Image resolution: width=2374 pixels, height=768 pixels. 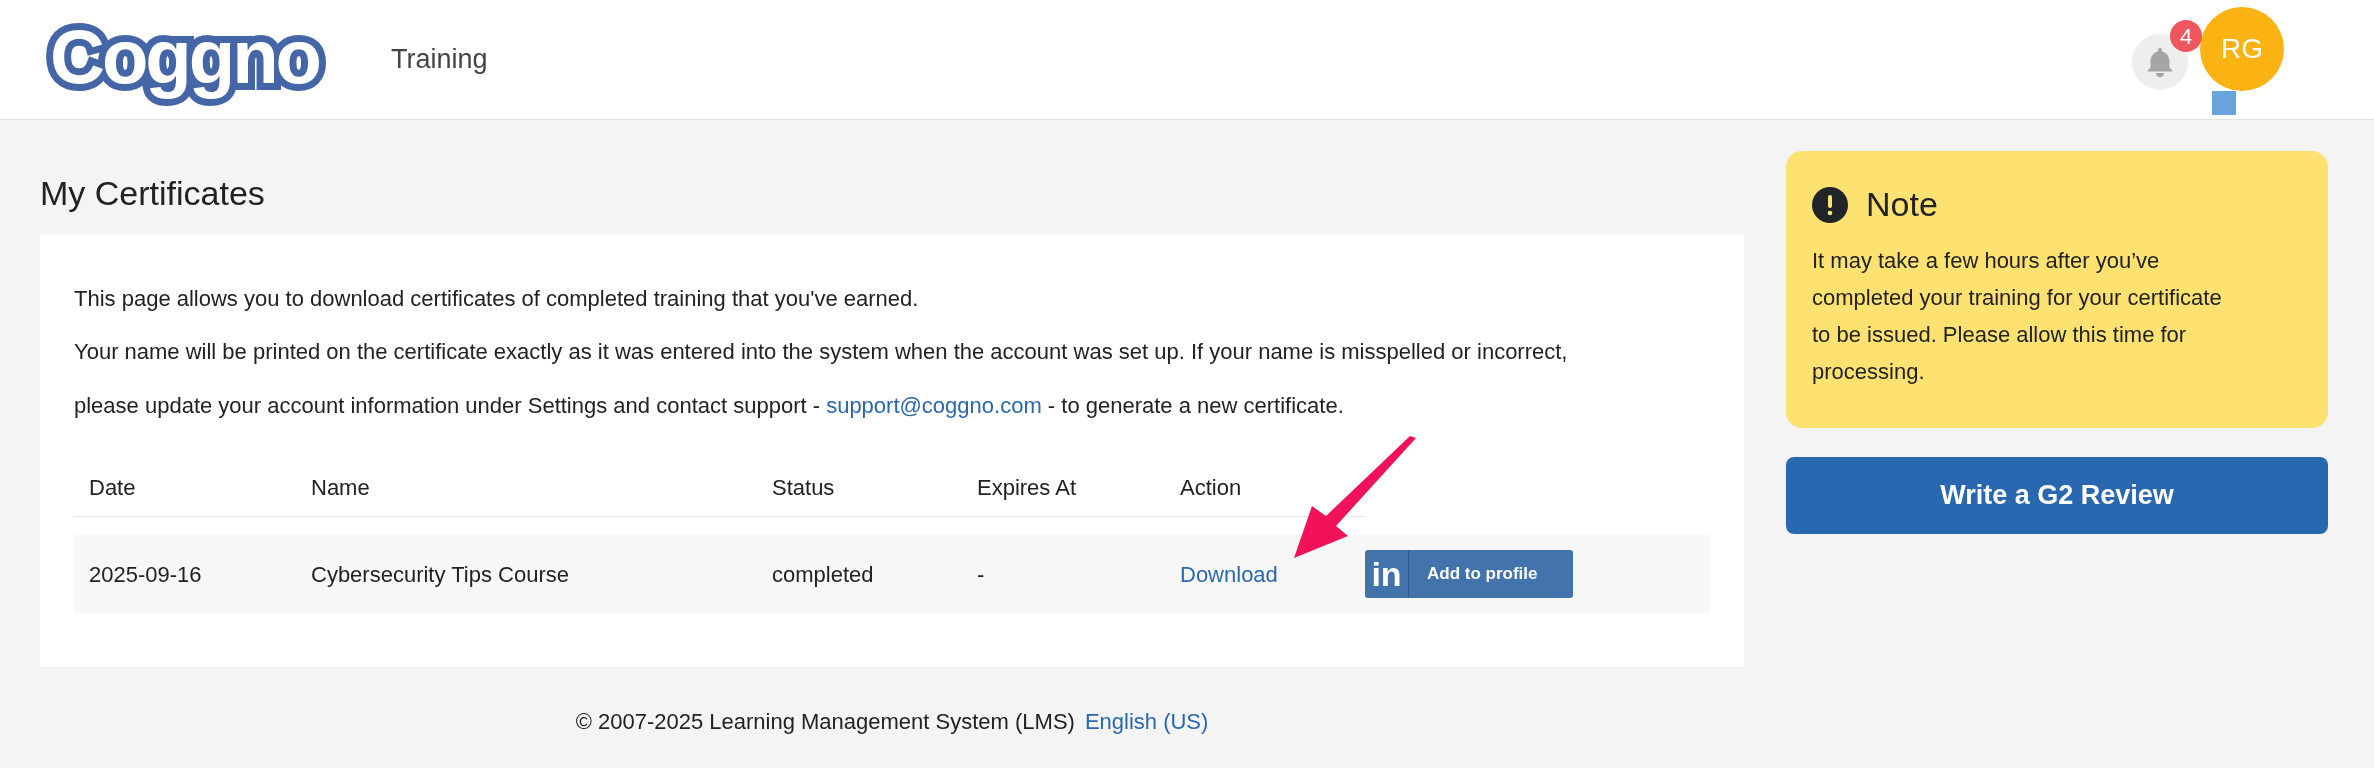 What do you see at coordinates (981, 574) in the screenshot?
I see `table-cell-text: -` at bounding box center [981, 574].